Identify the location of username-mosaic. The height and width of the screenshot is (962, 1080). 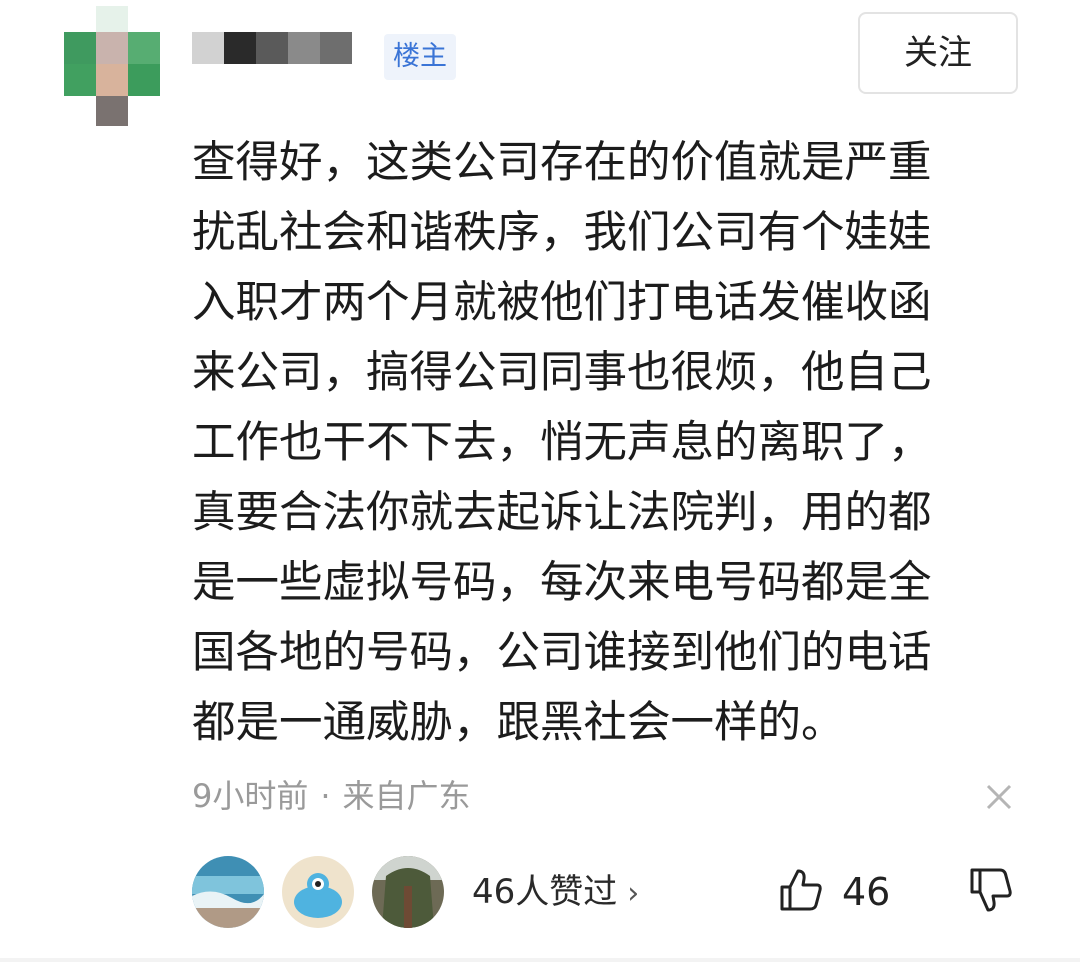
(272, 48).